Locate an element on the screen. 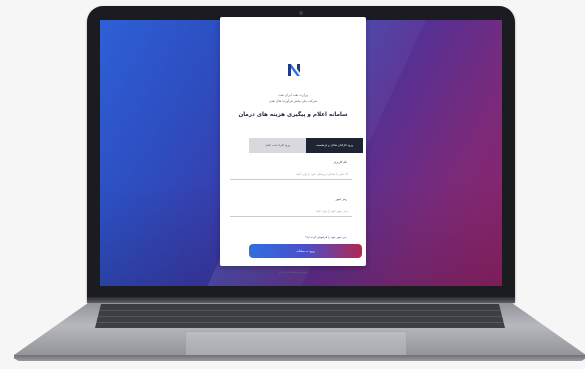  header-line-1: وزارت نفت ایران نفت is located at coordinates (293, 95).